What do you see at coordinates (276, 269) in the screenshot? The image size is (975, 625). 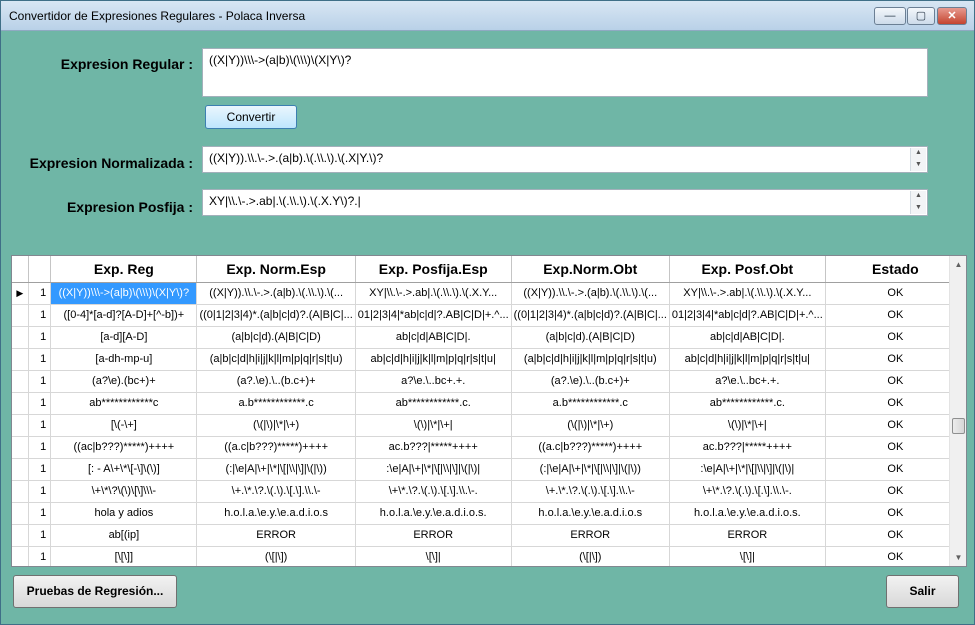 I see `column-header: Exp. Norm.Esp` at bounding box center [276, 269].